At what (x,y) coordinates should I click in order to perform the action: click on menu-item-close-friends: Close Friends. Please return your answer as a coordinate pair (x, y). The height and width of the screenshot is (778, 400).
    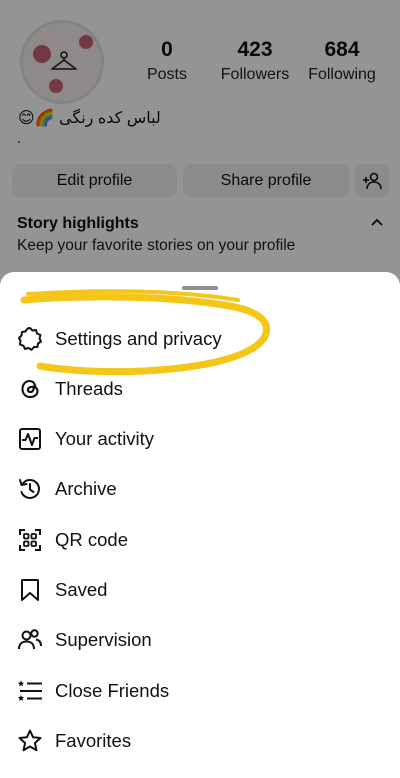
    Looking at the image, I should click on (200, 691).